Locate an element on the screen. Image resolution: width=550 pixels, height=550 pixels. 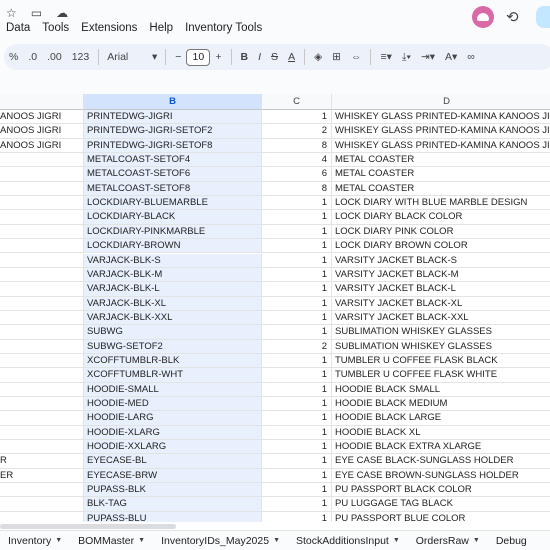
cell-d: VARSITY JACKET BLACK-XXL is located at coordinates (441, 317).